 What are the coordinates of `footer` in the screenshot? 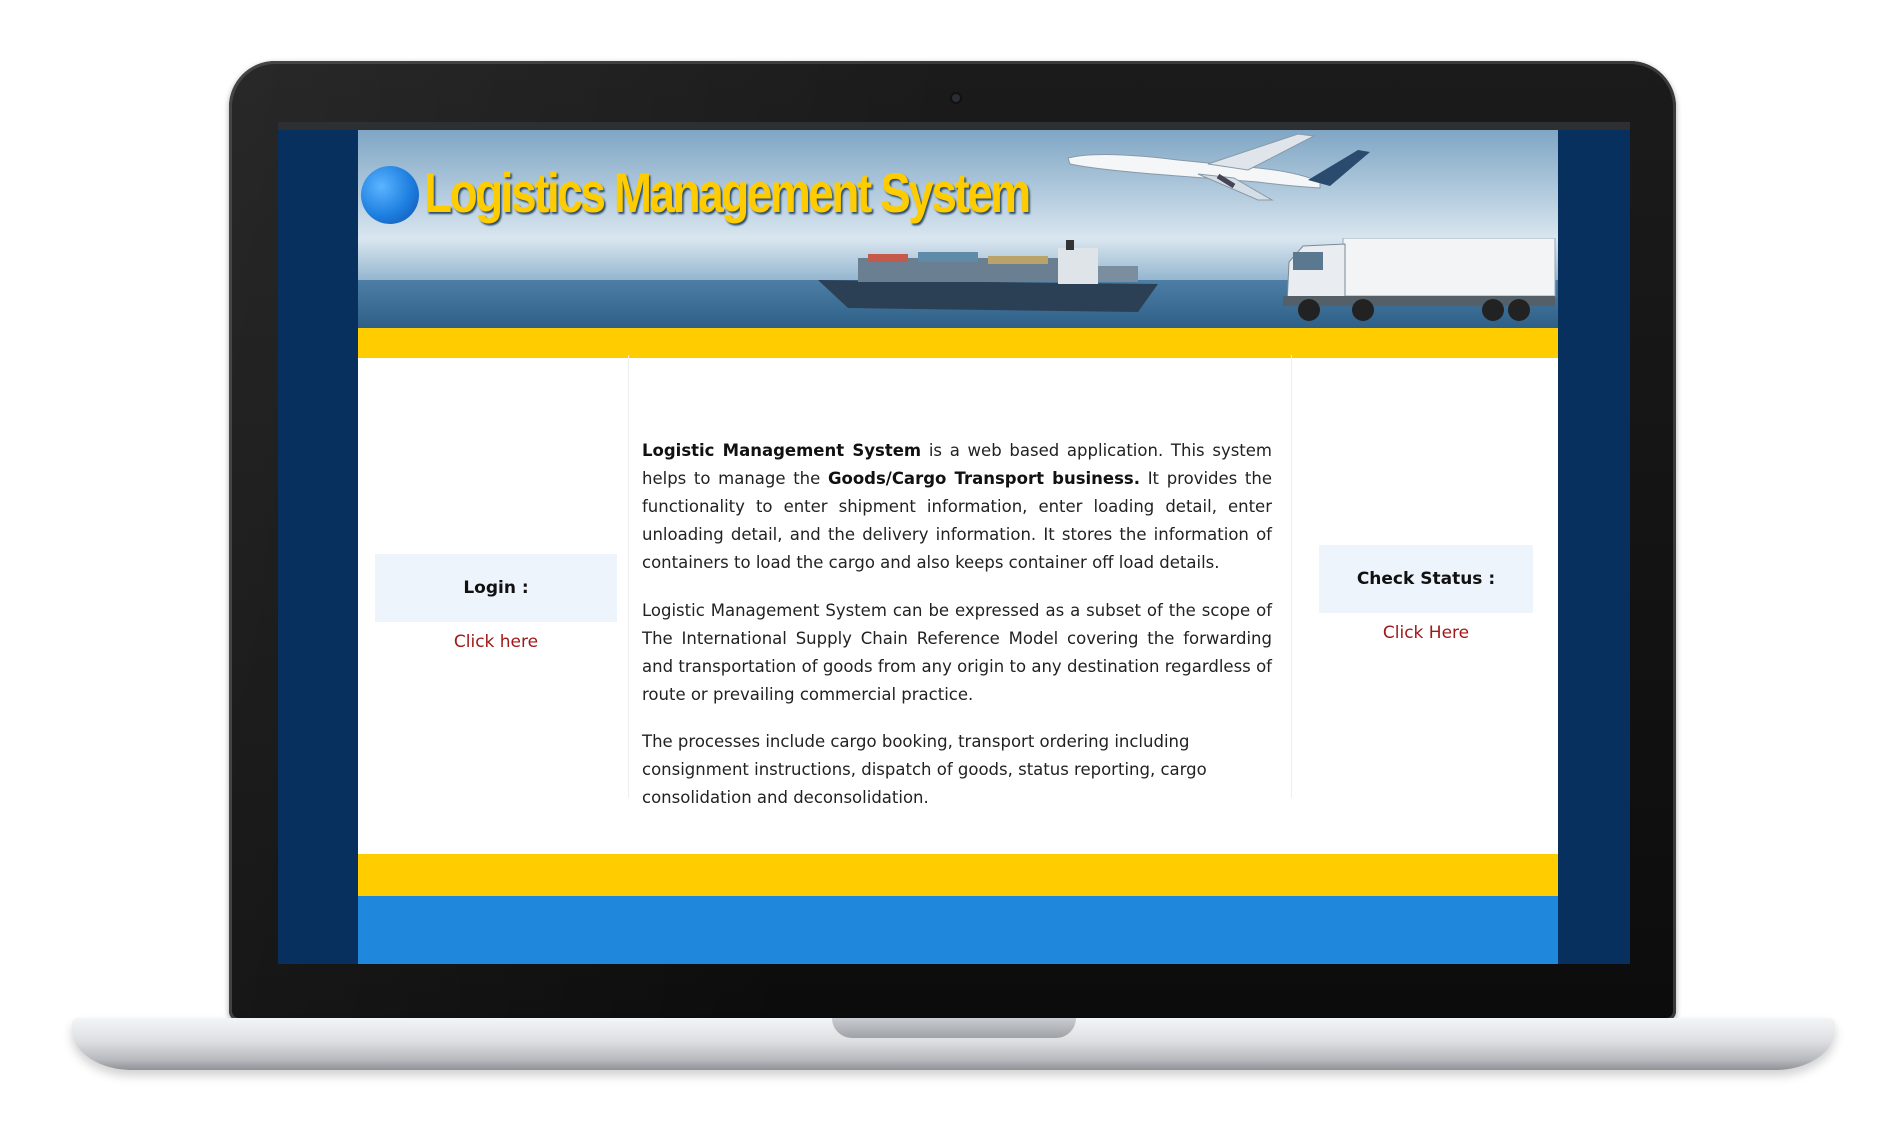 It's located at (958, 930).